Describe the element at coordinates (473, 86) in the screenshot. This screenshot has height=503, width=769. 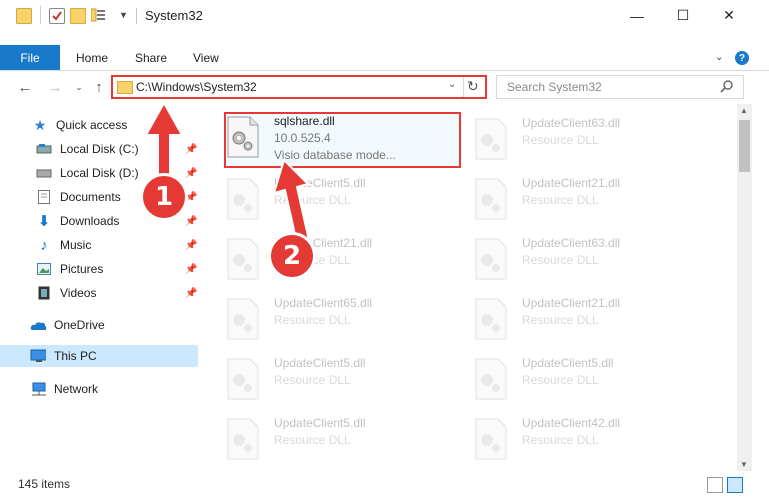
I see `refresh-button: ↻` at that location.